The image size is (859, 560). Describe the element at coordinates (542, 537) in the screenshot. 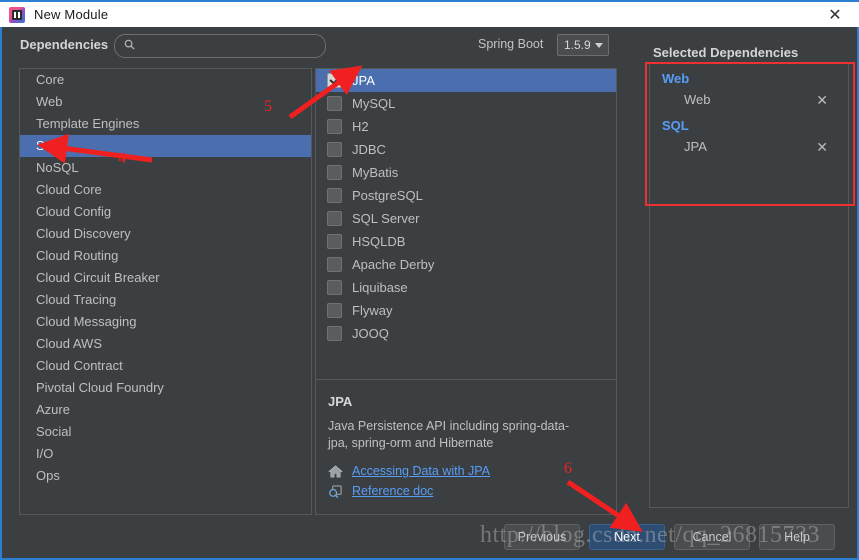

I see `previous-button: Previous` at that location.